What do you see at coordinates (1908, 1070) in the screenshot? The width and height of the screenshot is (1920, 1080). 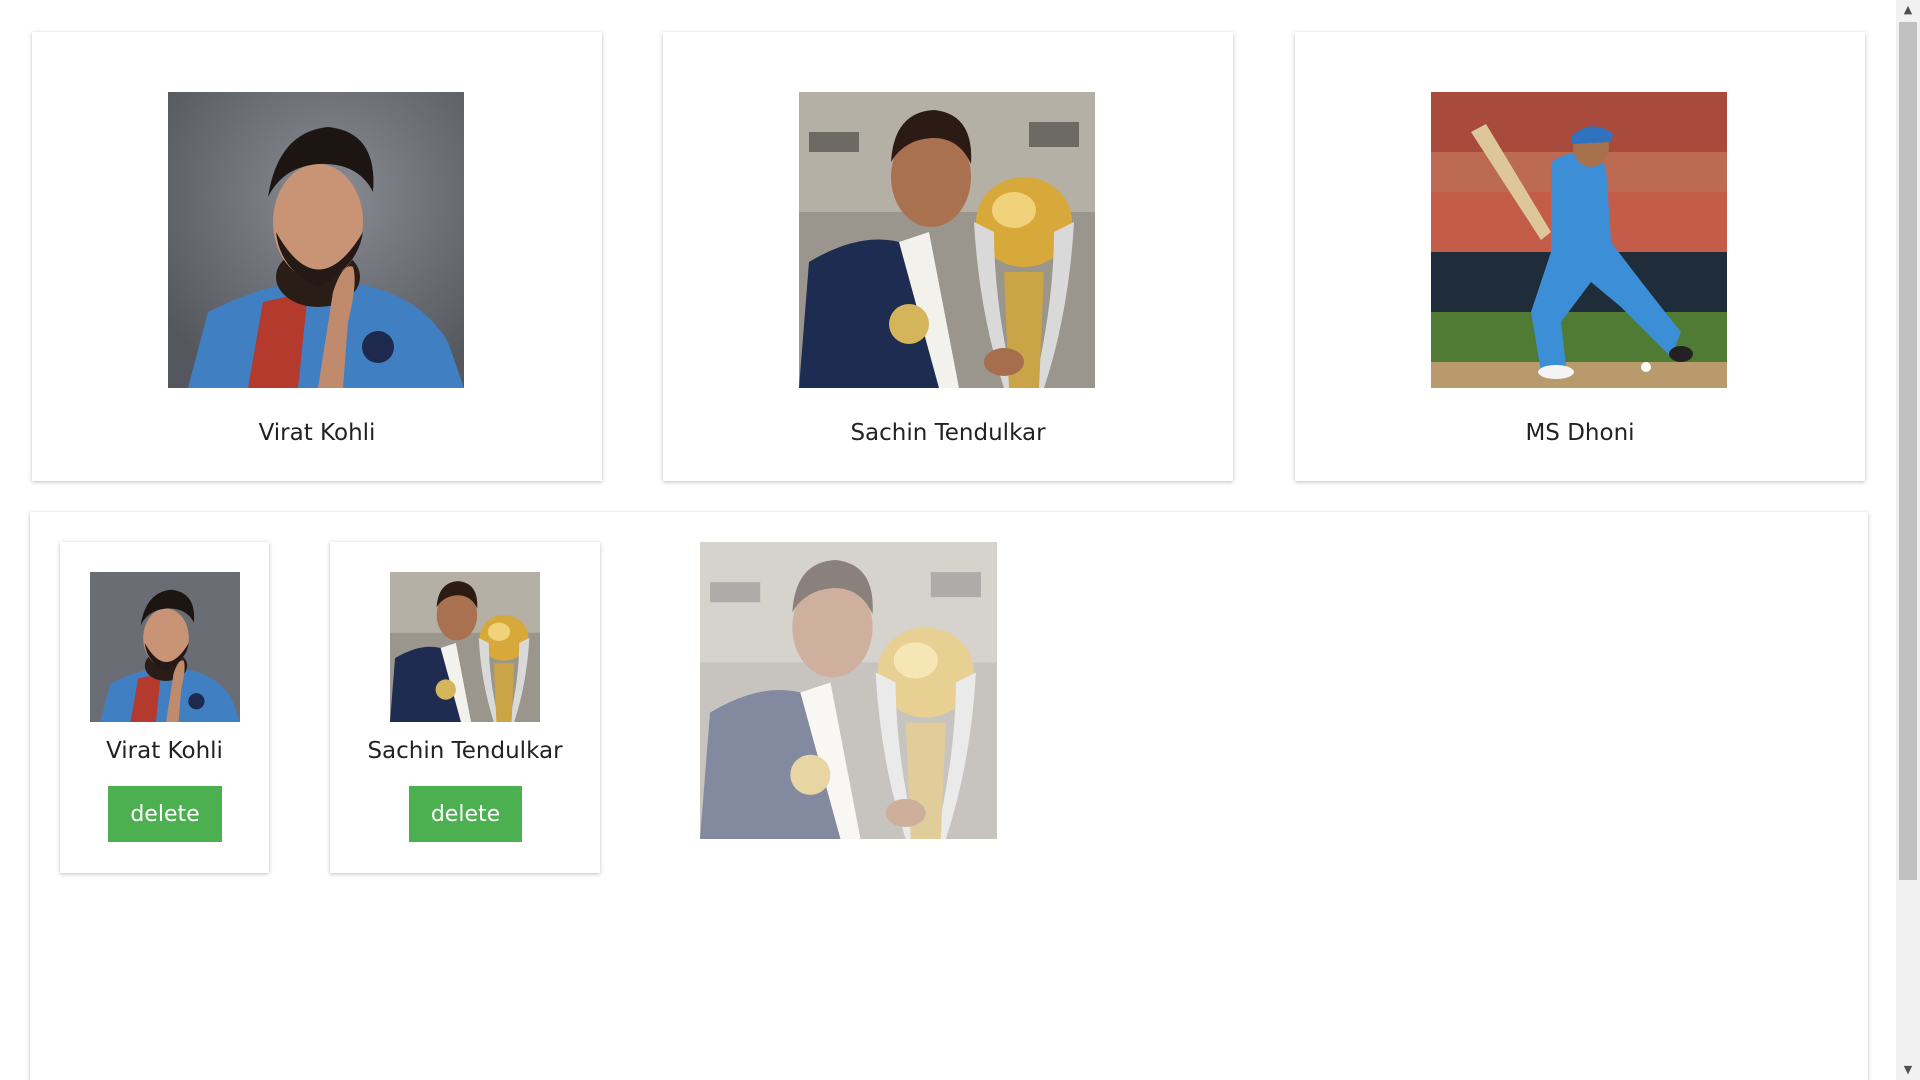 I see `triangle-down-icon: ▼` at bounding box center [1908, 1070].